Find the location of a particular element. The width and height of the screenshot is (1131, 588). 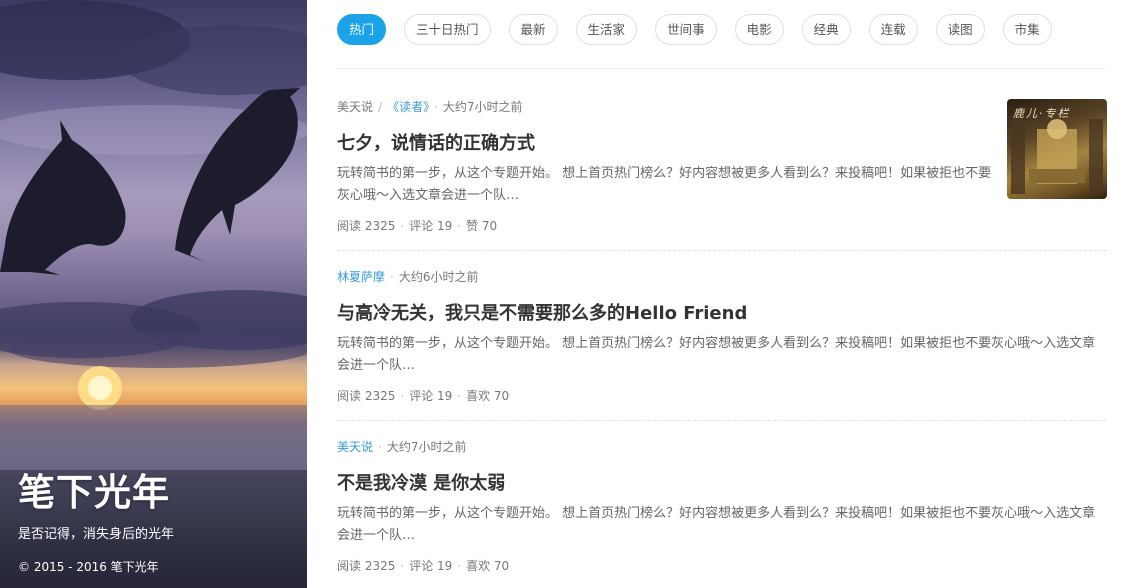

article-title: 与高冷无关，我只是不需要那么多的Hello Friend is located at coordinates (542, 312).